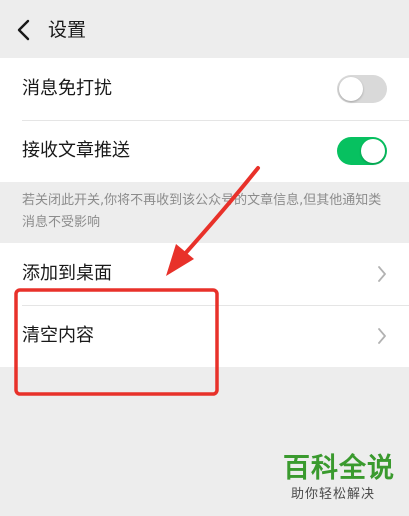 The image size is (409, 516). What do you see at coordinates (204, 29) in the screenshot?
I see `nav-header: 设置` at bounding box center [204, 29].